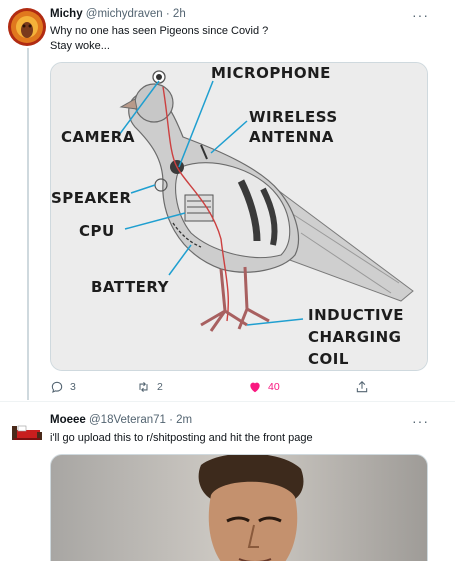 Image resolution: width=455 pixels, height=561 pixels. I want to click on share-button, so click(362, 387).